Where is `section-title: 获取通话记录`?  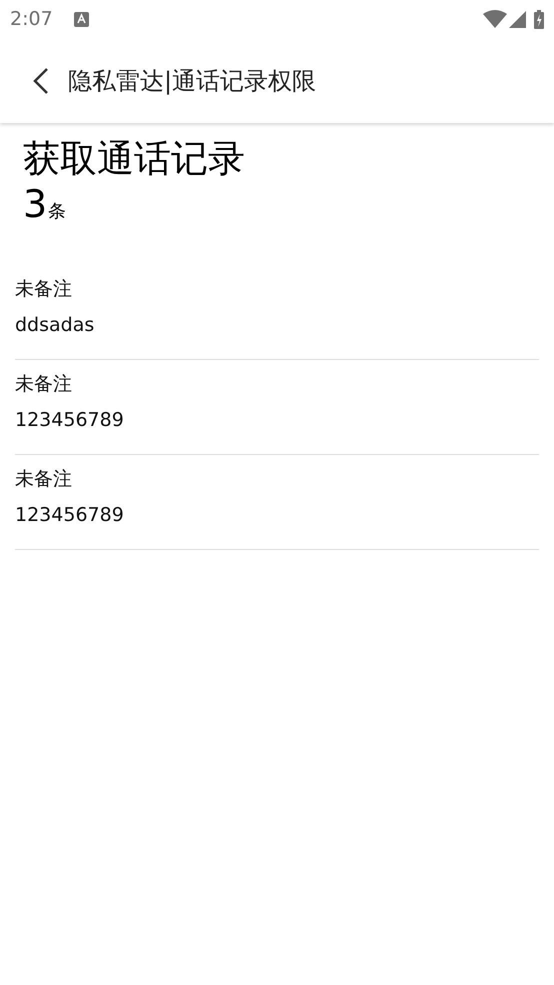 section-title: 获取通话记录 is located at coordinates (134, 159).